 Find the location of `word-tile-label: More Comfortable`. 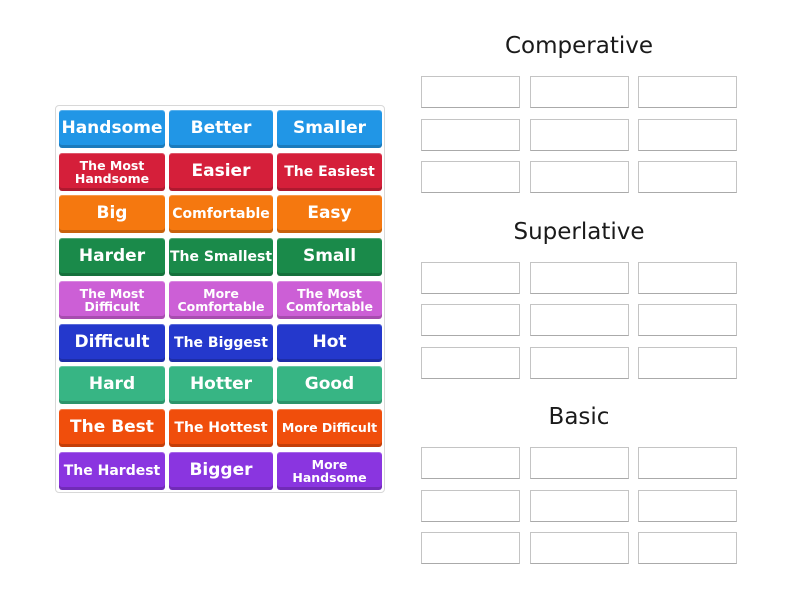

word-tile-label: More Comfortable is located at coordinates (221, 299).